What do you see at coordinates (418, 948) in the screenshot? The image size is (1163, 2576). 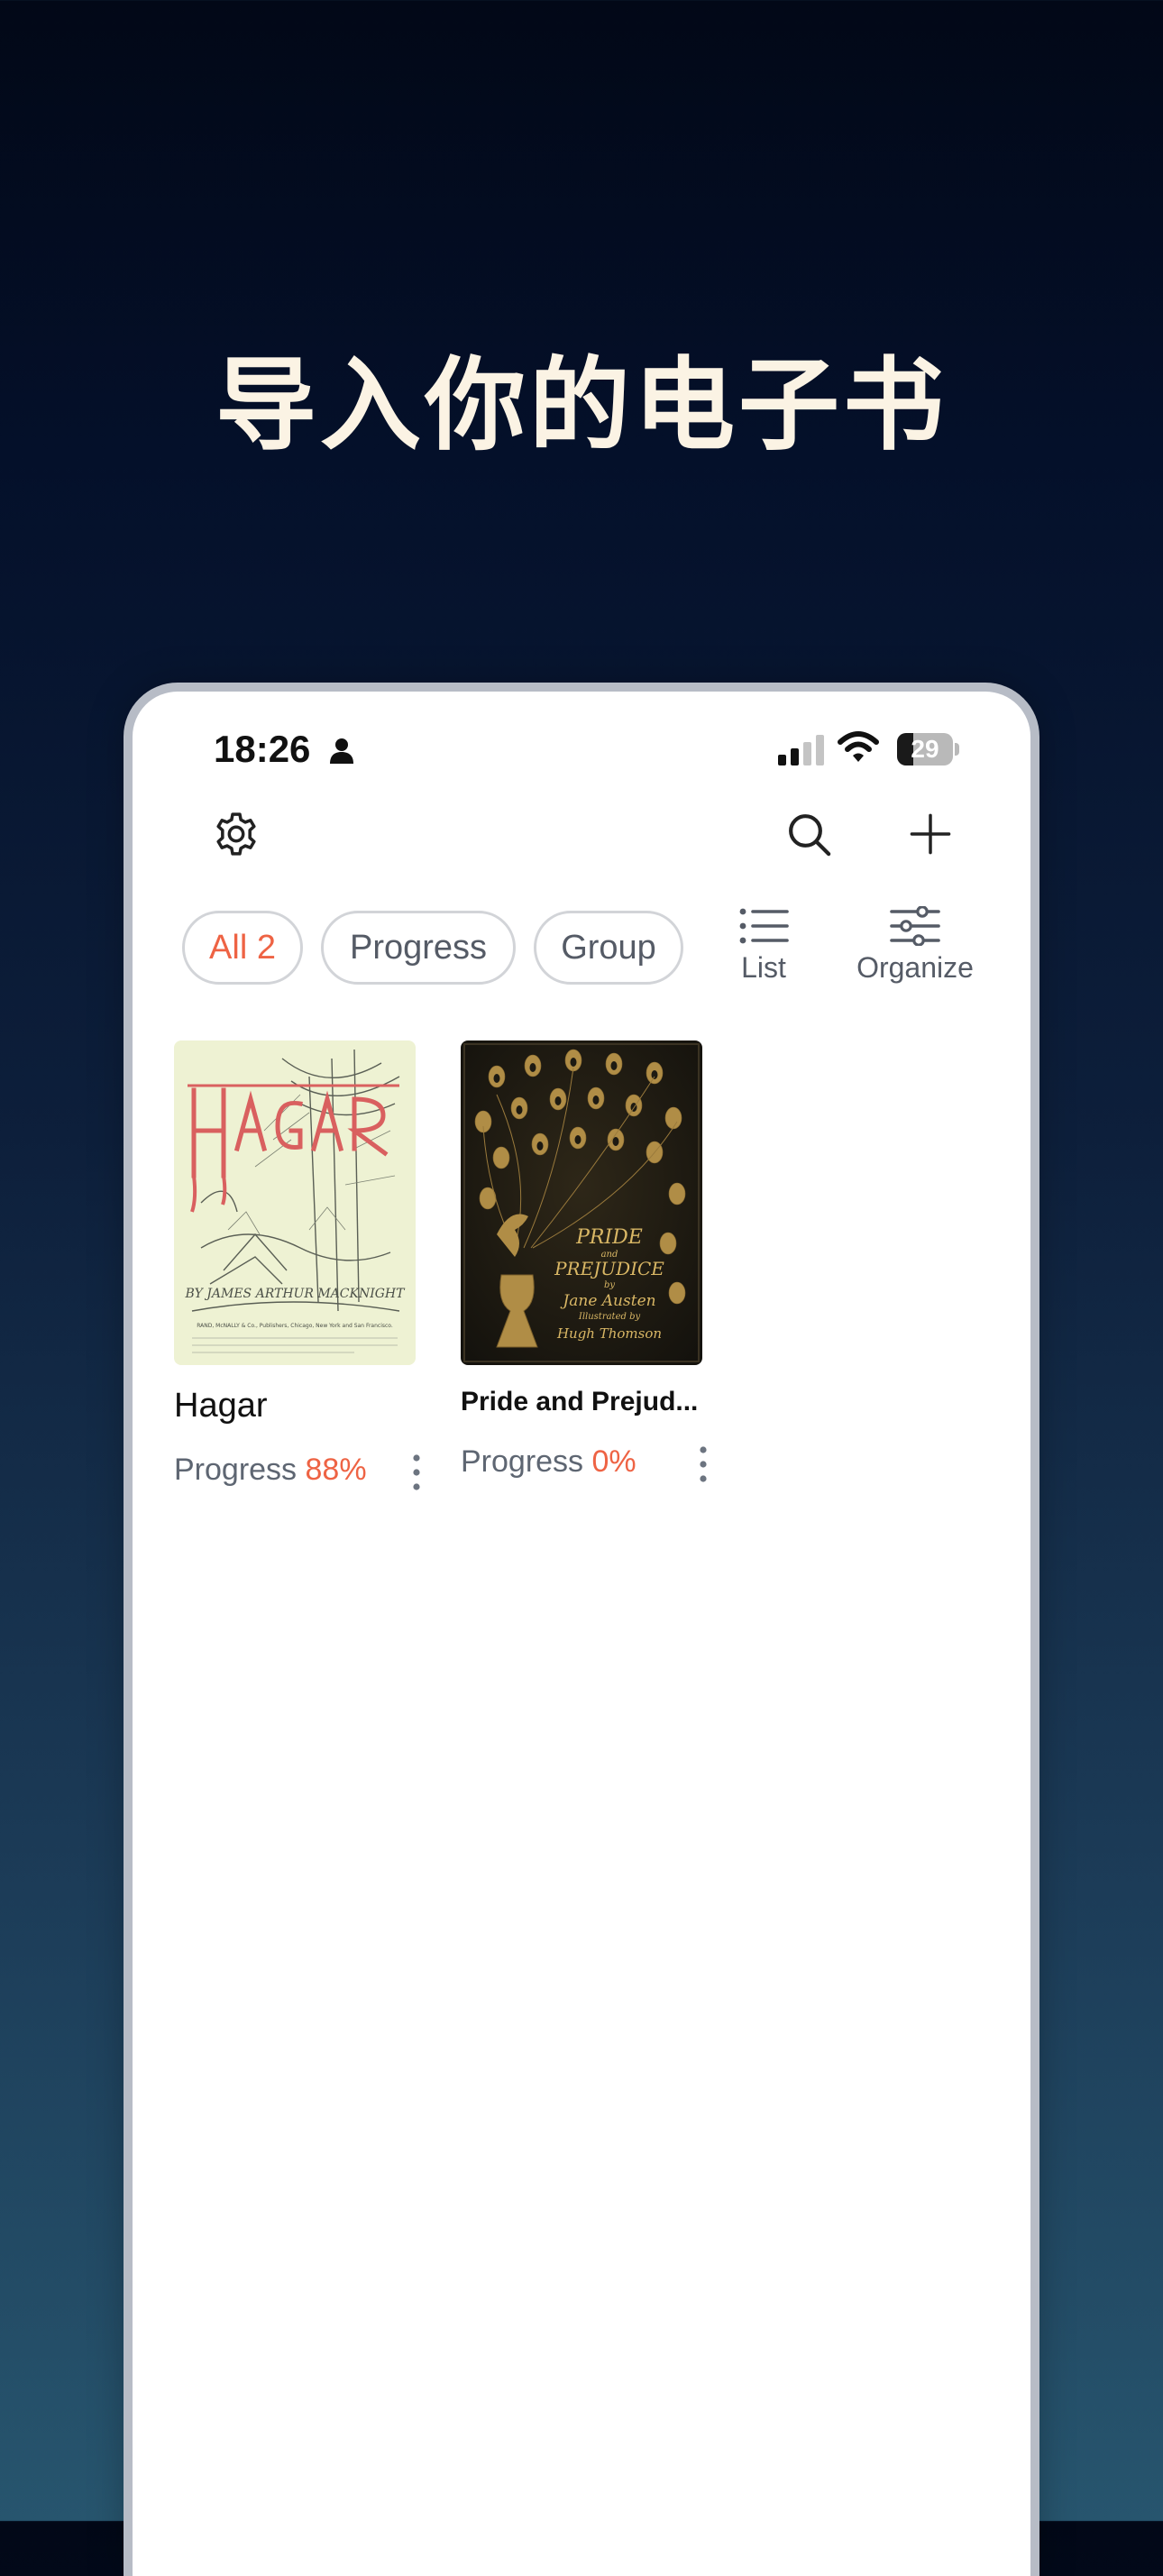 I see `filter-chip-progress: Progress` at bounding box center [418, 948].